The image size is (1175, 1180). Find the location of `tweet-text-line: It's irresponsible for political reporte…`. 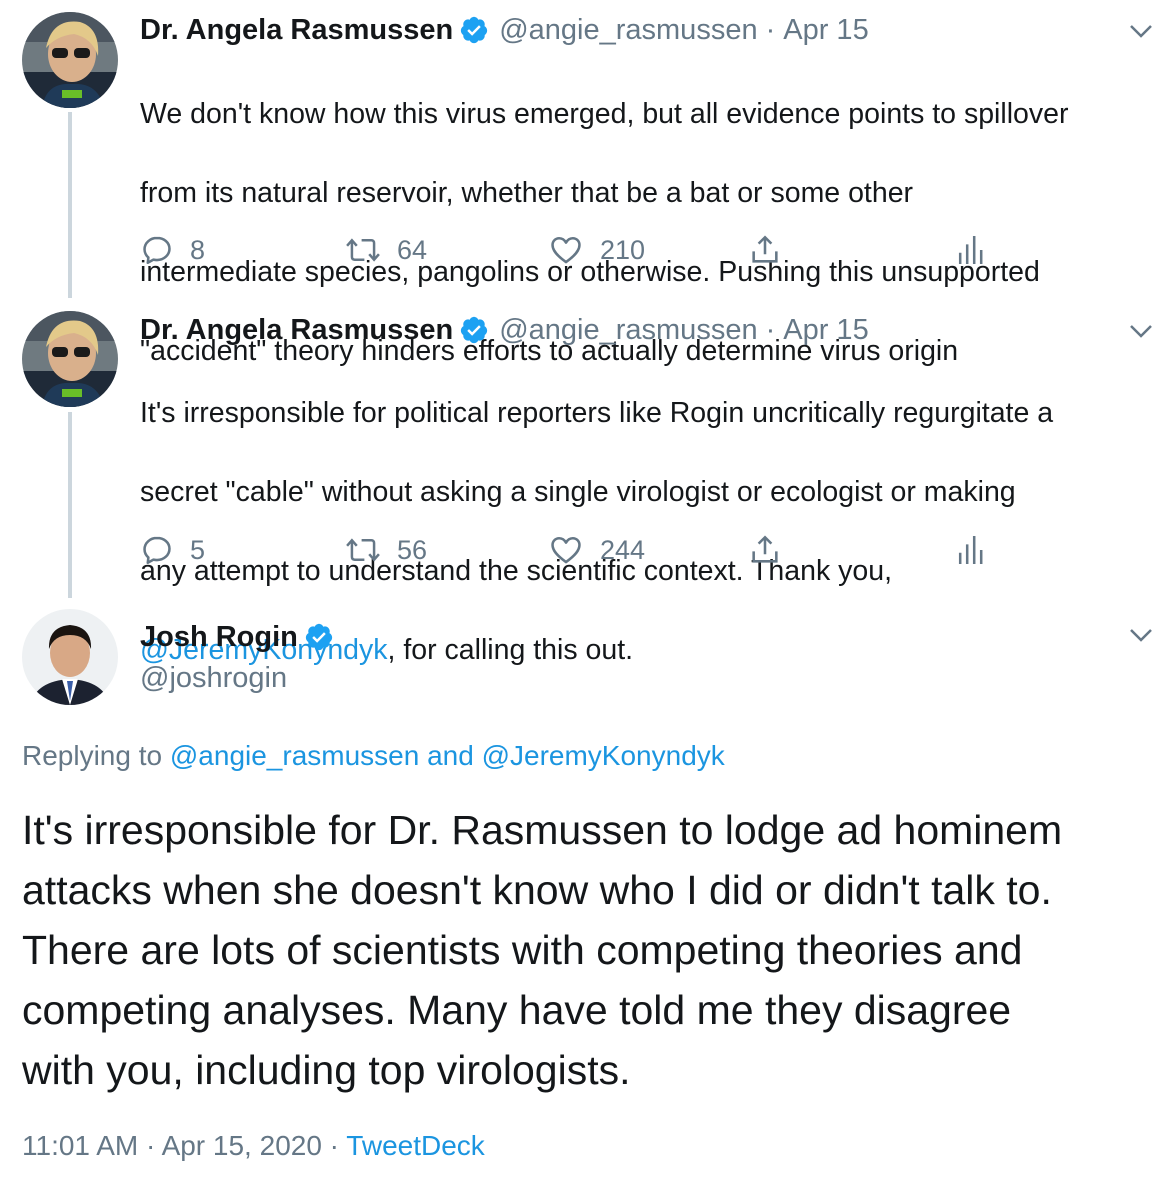

tweet-text-line: It's irresponsible for political reporte… is located at coordinates (597, 412).